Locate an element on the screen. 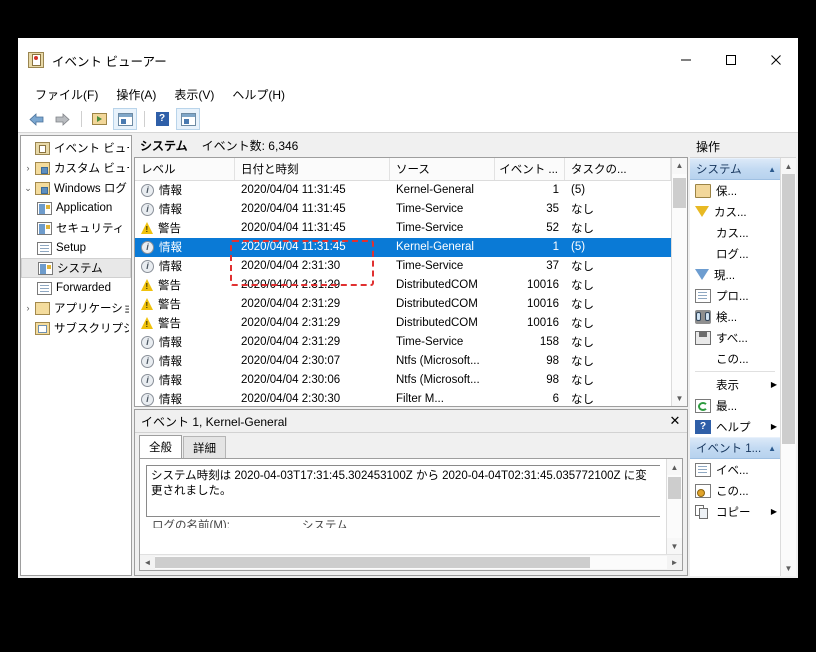  tab-general: 全般 is located at coordinates (160, 446).